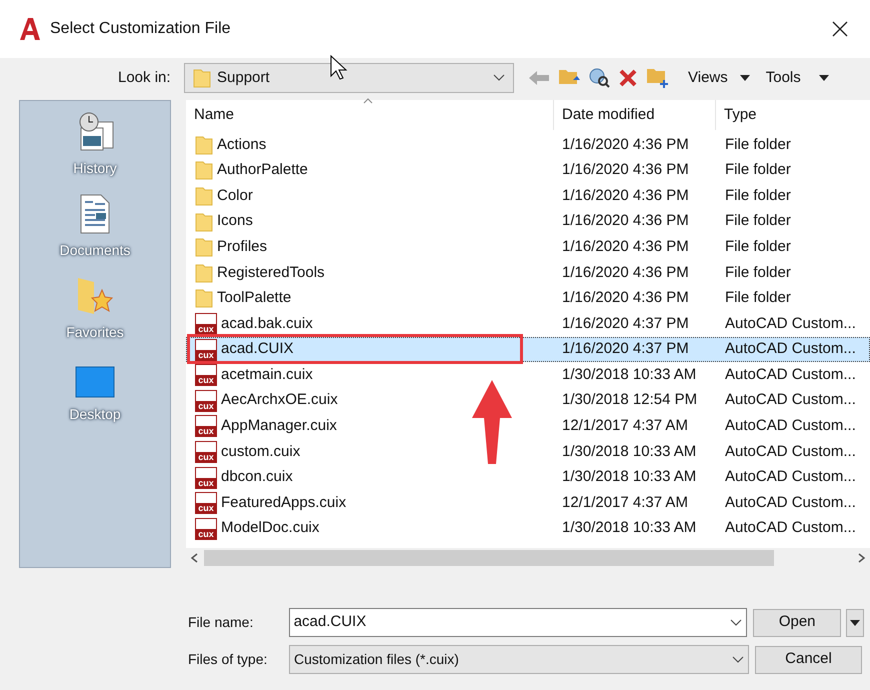  Describe the element at coordinates (257, 349) in the screenshot. I see `file-name-cell-text: acad.CUIX` at that location.